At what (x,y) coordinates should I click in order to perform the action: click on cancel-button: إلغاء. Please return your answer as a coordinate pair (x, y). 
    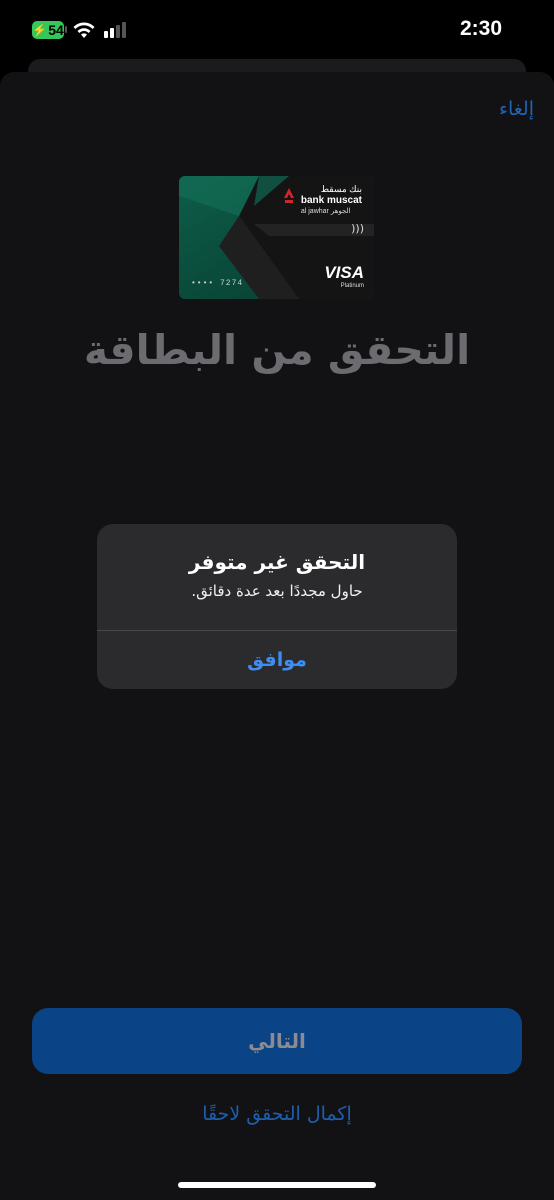
    Looking at the image, I should click on (516, 109).